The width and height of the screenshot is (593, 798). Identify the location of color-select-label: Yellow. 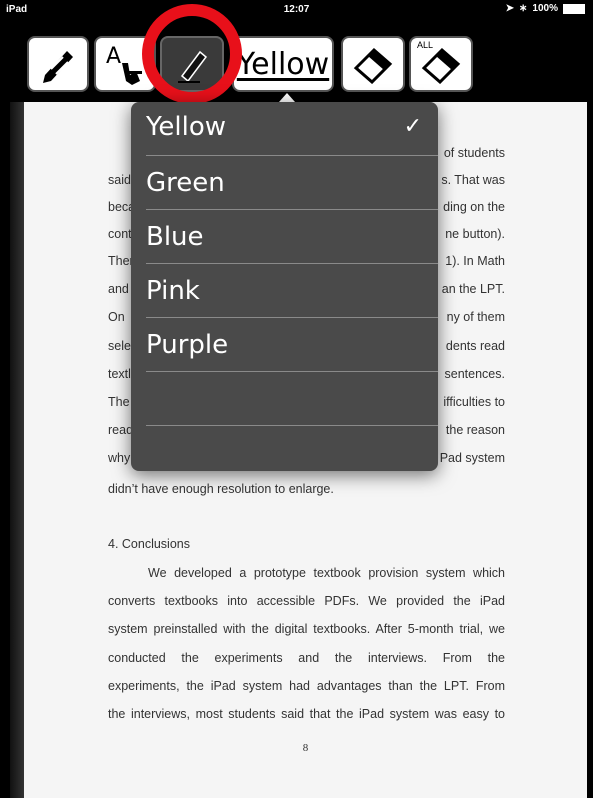
(283, 64).